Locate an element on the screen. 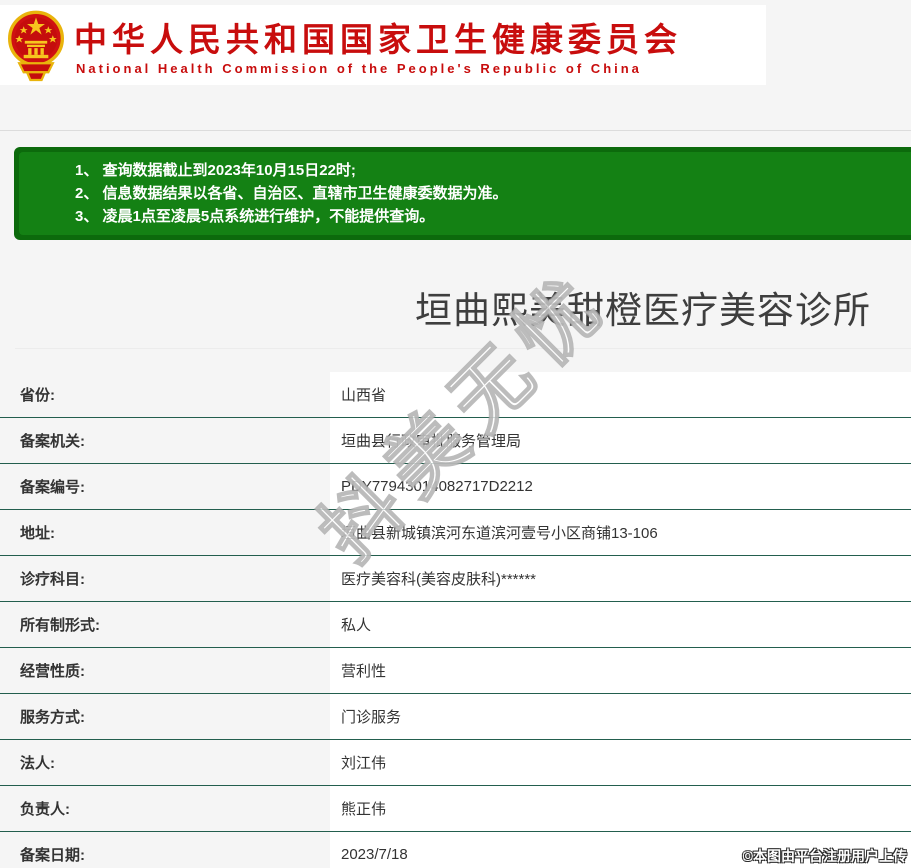 Image resolution: width=911 pixels, height=868 pixels. table-row-service-mode: 服务方式: 门诊服务 is located at coordinates (455, 717).